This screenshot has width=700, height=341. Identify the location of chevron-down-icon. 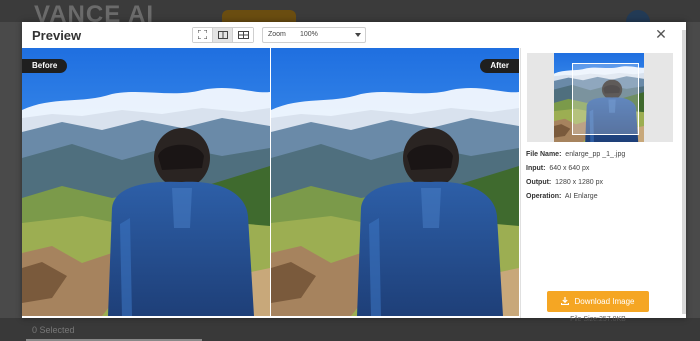
(358, 35).